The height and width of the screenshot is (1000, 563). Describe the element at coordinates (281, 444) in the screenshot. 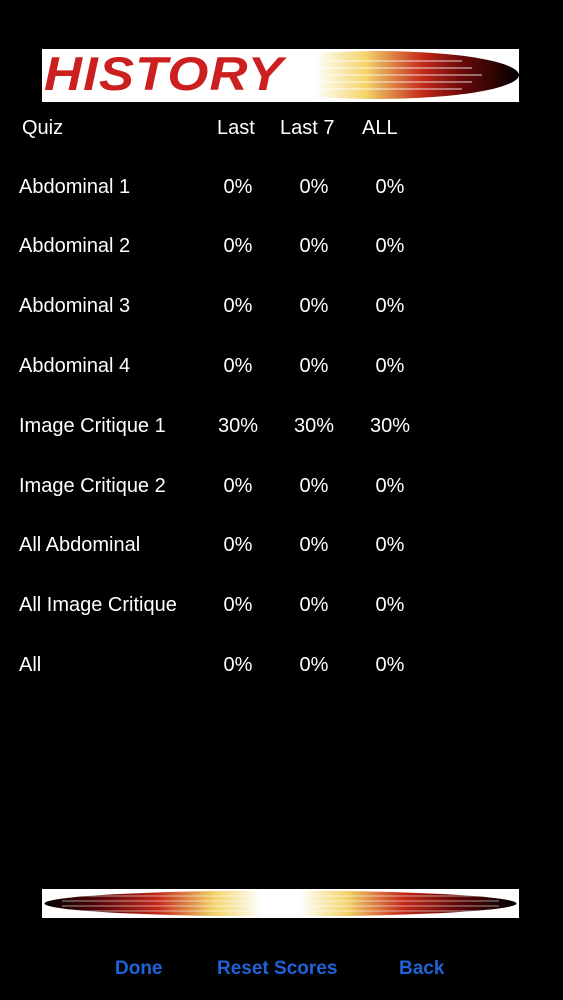

I see `table-row: Image Critique 1 30% 30% 30%` at that location.